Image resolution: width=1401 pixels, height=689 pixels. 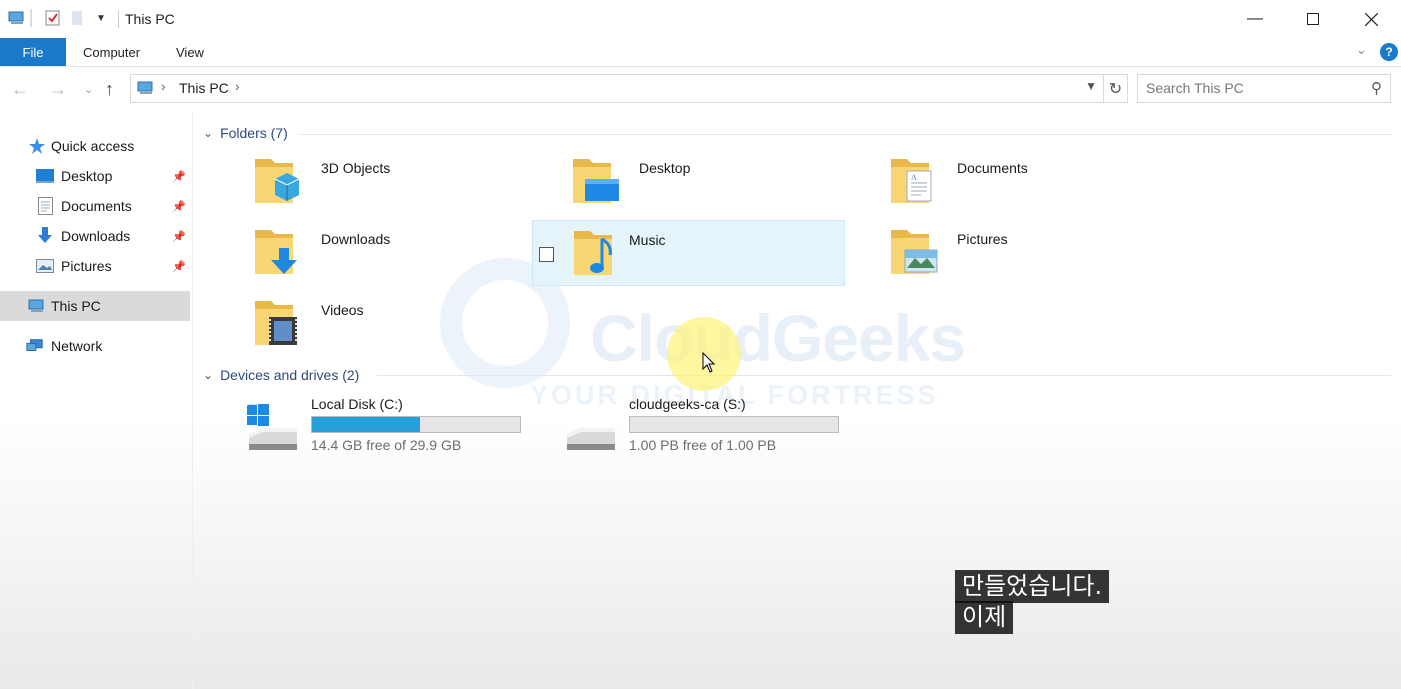 What do you see at coordinates (33, 52) in the screenshot?
I see `tab-file: File` at bounding box center [33, 52].